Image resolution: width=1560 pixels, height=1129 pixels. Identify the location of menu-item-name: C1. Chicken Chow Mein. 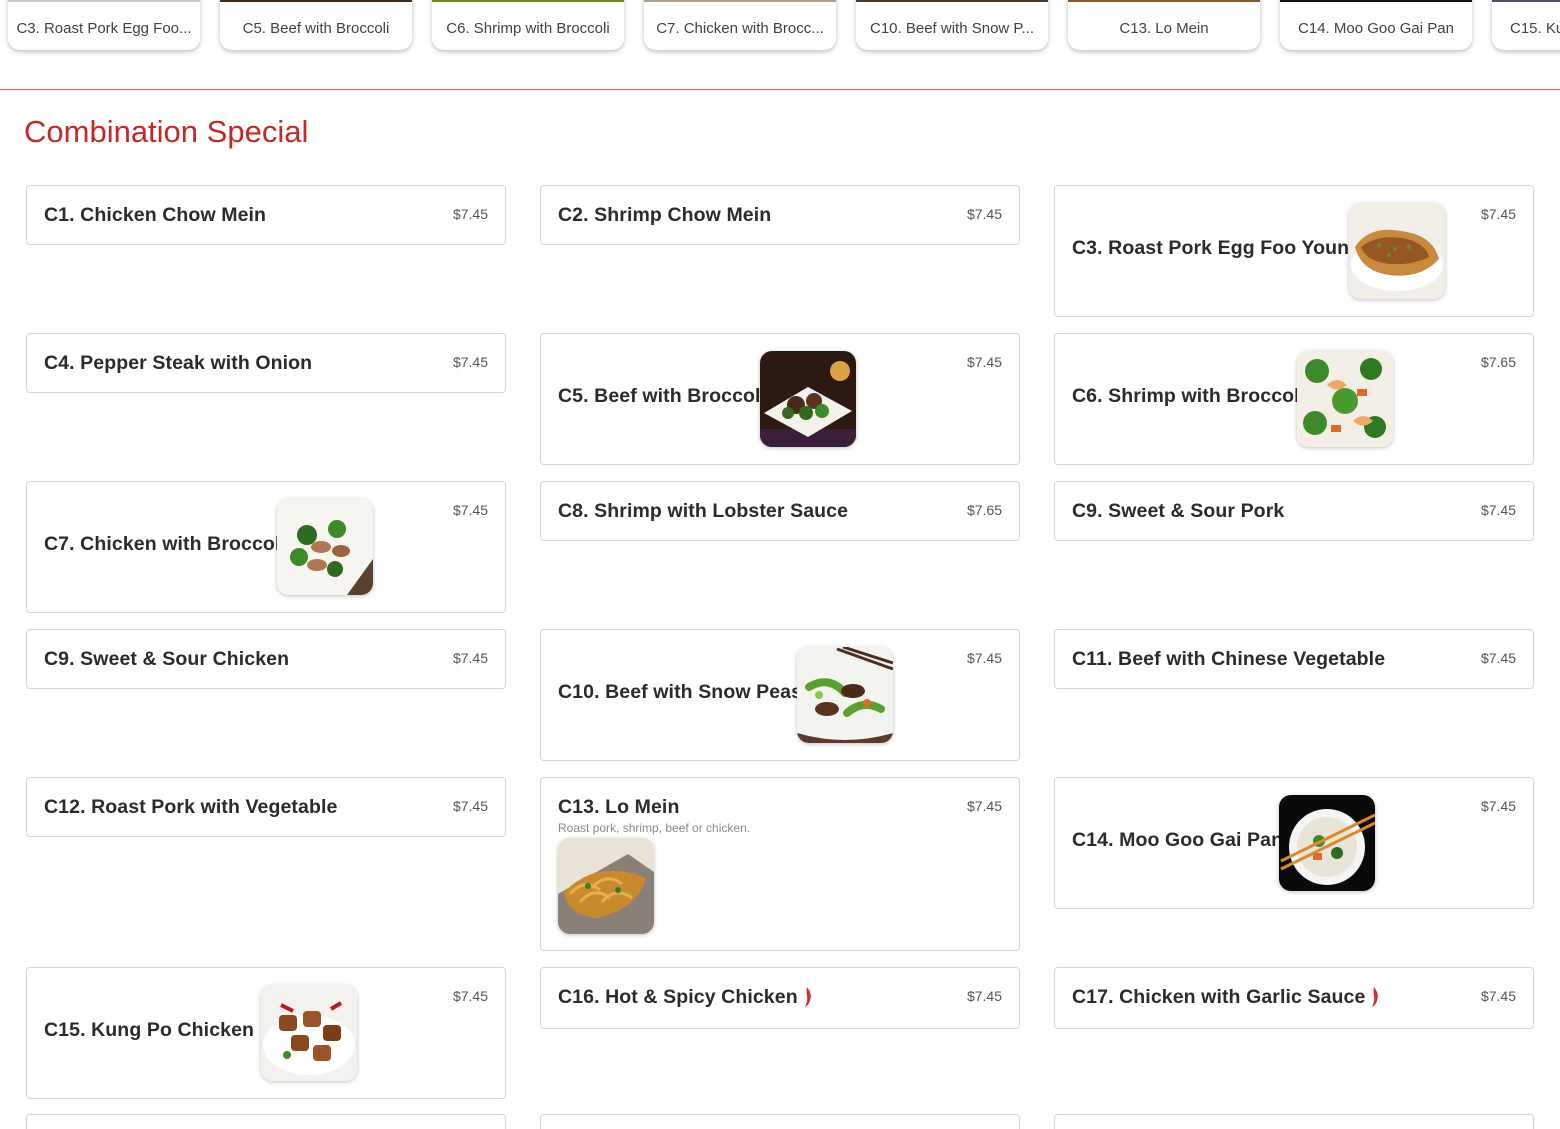
(155, 215).